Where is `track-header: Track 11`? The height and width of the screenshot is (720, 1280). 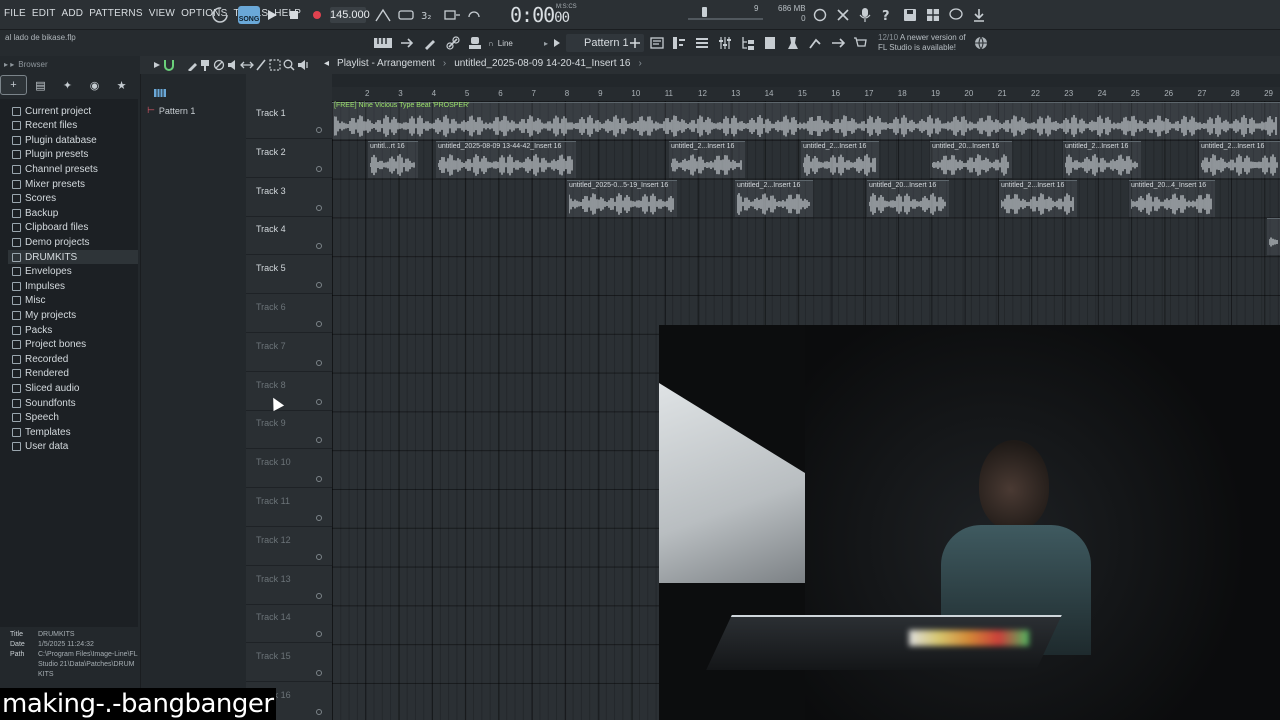 track-header: Track 11 is located at coordinates (289, 508).